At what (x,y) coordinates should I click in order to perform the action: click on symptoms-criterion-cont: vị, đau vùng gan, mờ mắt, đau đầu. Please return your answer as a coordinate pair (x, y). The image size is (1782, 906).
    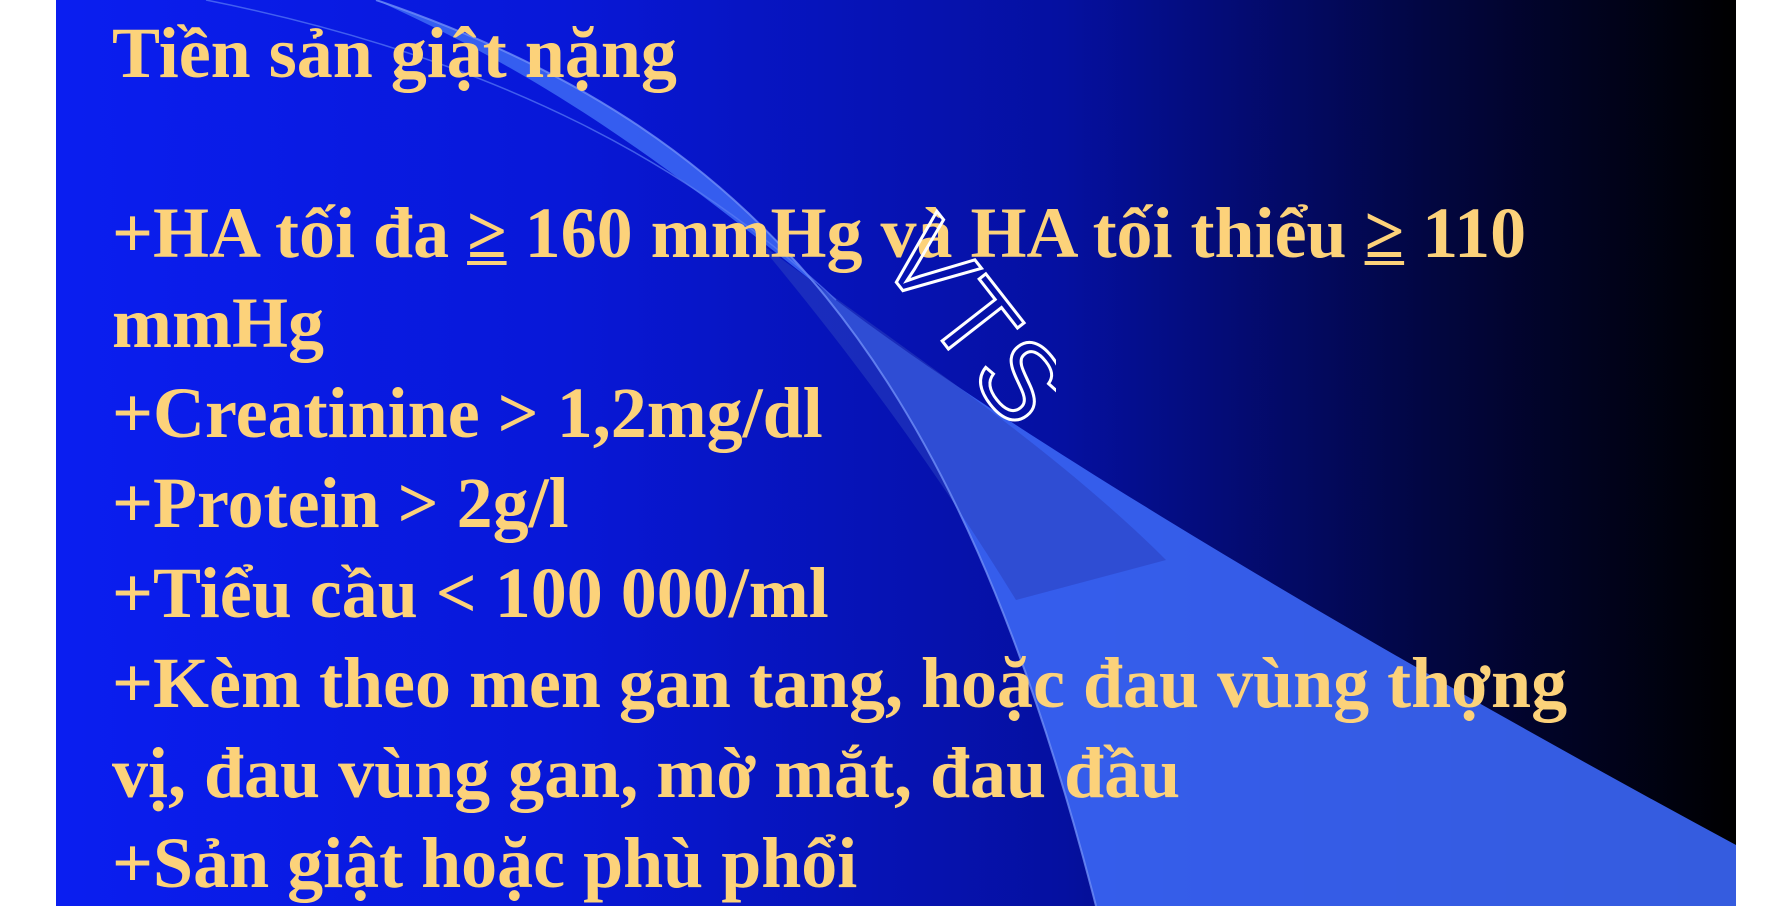
    Looking at the image, I should click on (646, 773).